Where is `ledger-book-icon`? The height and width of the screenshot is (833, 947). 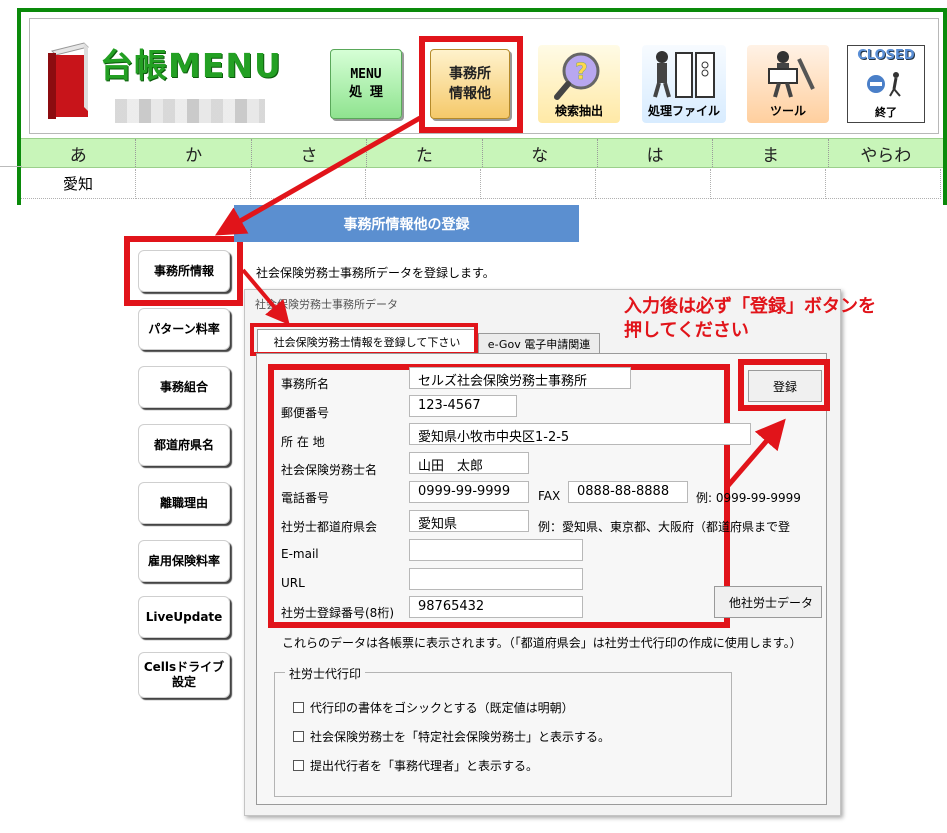 ledger-book-icon is located at coordinates (68, 80).